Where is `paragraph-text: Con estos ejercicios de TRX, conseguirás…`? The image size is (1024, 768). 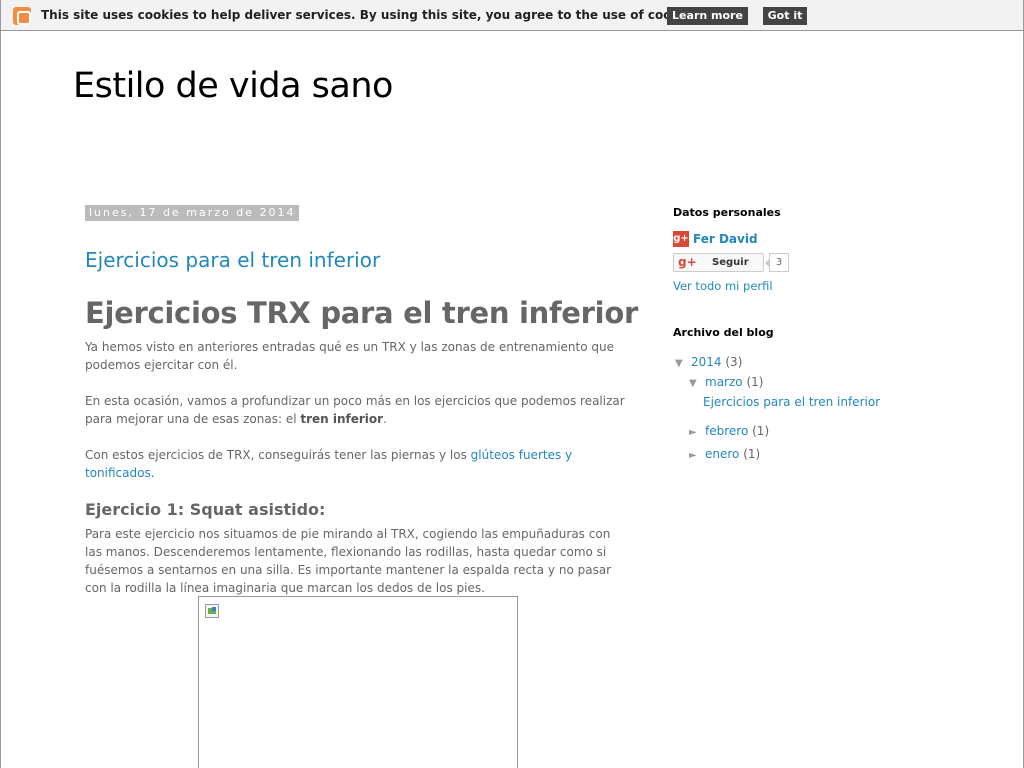 paragraph-text: Con estos ejercicios de TRX, conseguirás… is located at coordinates (278, 455).